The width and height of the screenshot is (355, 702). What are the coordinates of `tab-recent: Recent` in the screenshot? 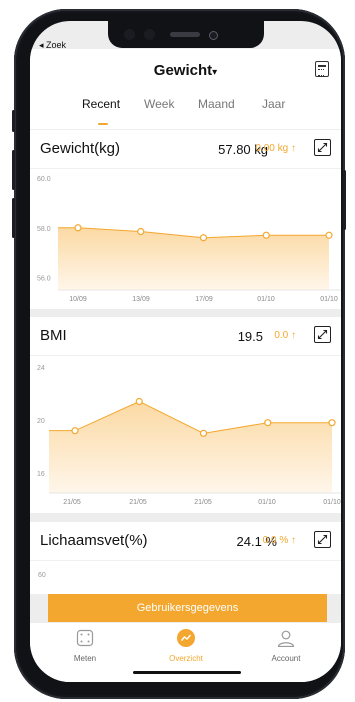 It's located at (101, 104).